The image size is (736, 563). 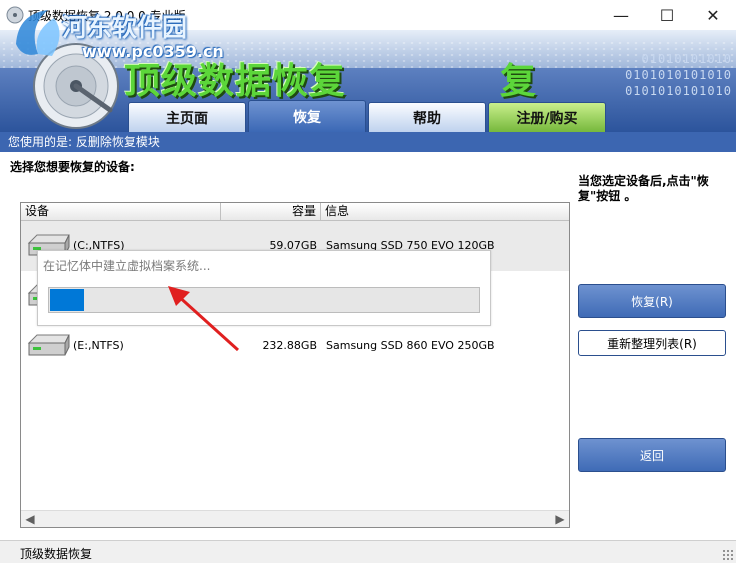 I want to click on device-capacity: 232.88GB, so click(x=289, y=345).